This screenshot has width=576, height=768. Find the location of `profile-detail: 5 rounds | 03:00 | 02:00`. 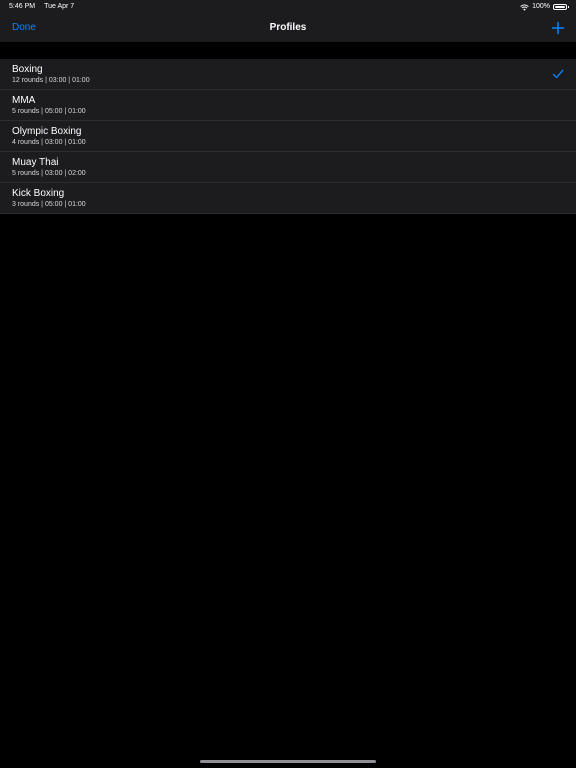

profile-detail: 5 rounds | 03:00 | 02:00 is located at coordinates (49, 173).